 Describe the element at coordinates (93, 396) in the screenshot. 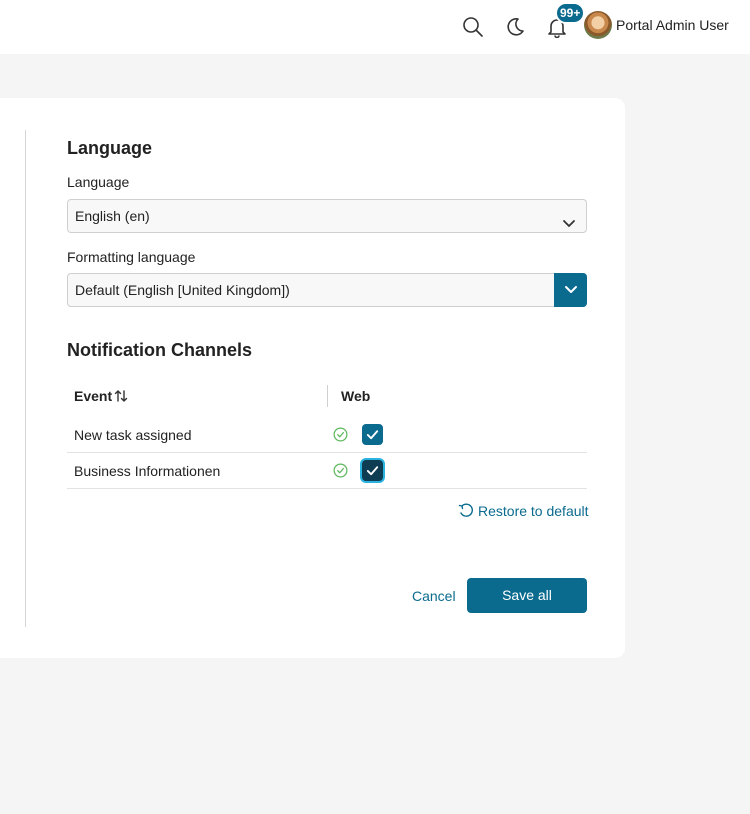

I see `event-column-header: Event` at that location.